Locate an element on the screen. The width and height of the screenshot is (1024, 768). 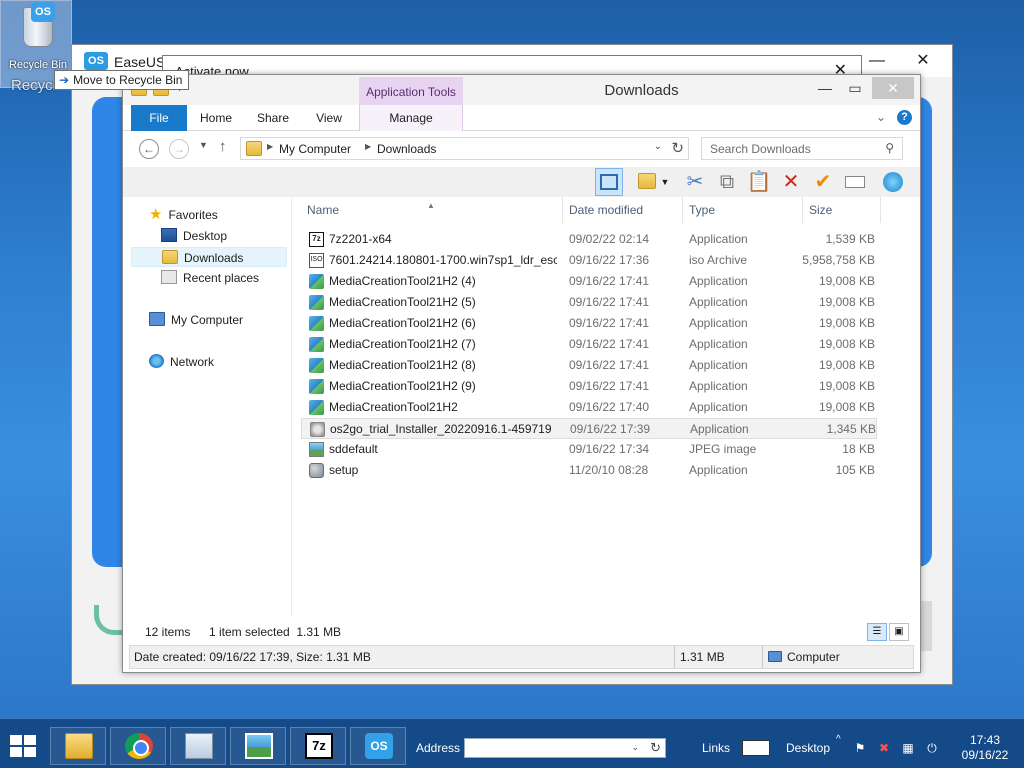
ribbon-tabs: File Home Share View Manage ⌄ ? is located at coordinates (521, 118).